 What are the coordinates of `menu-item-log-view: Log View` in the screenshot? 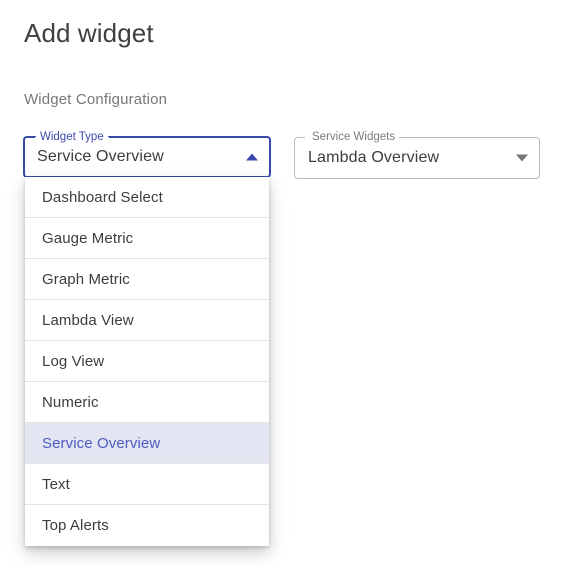 It's located at (147, 361).